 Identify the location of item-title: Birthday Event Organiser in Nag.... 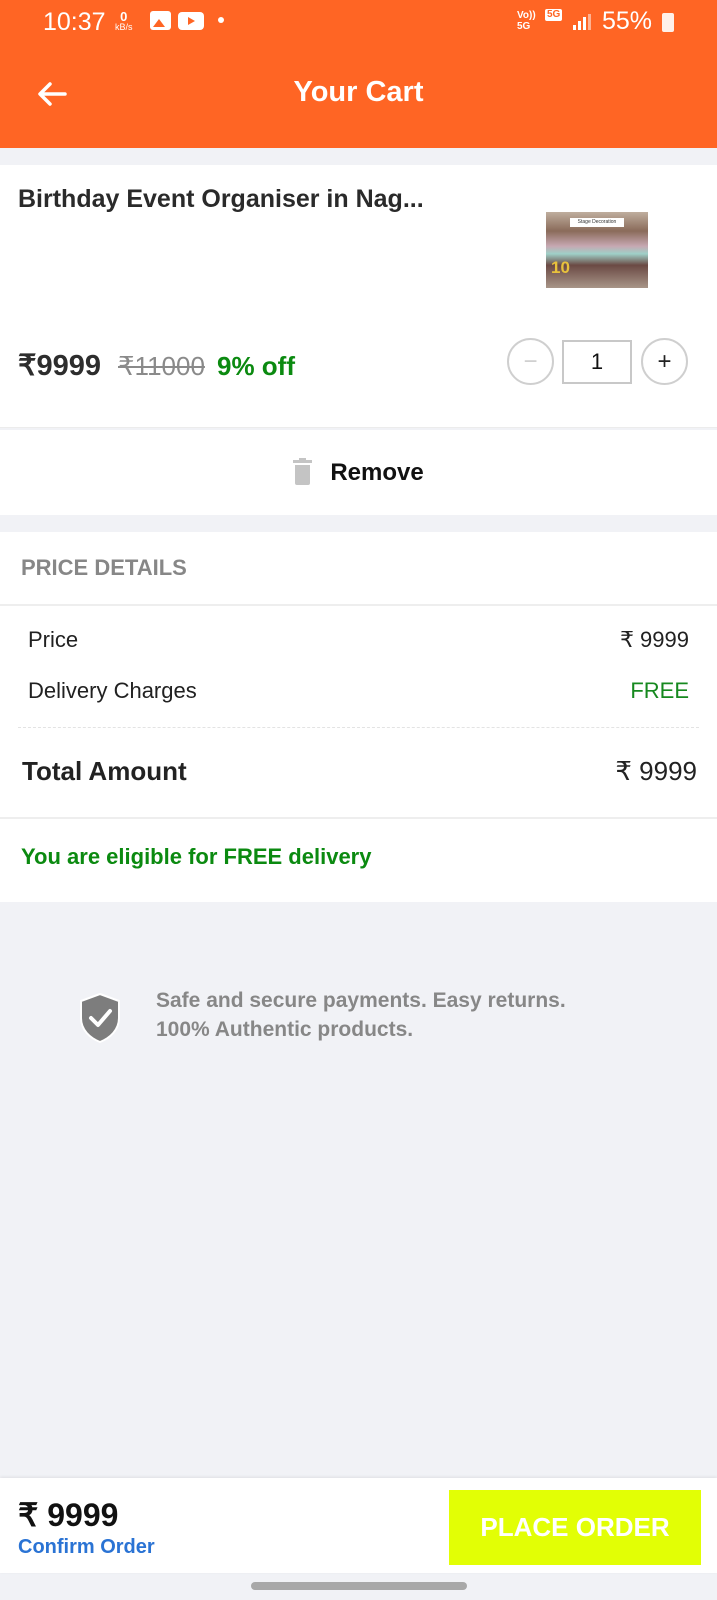
(221, 199).